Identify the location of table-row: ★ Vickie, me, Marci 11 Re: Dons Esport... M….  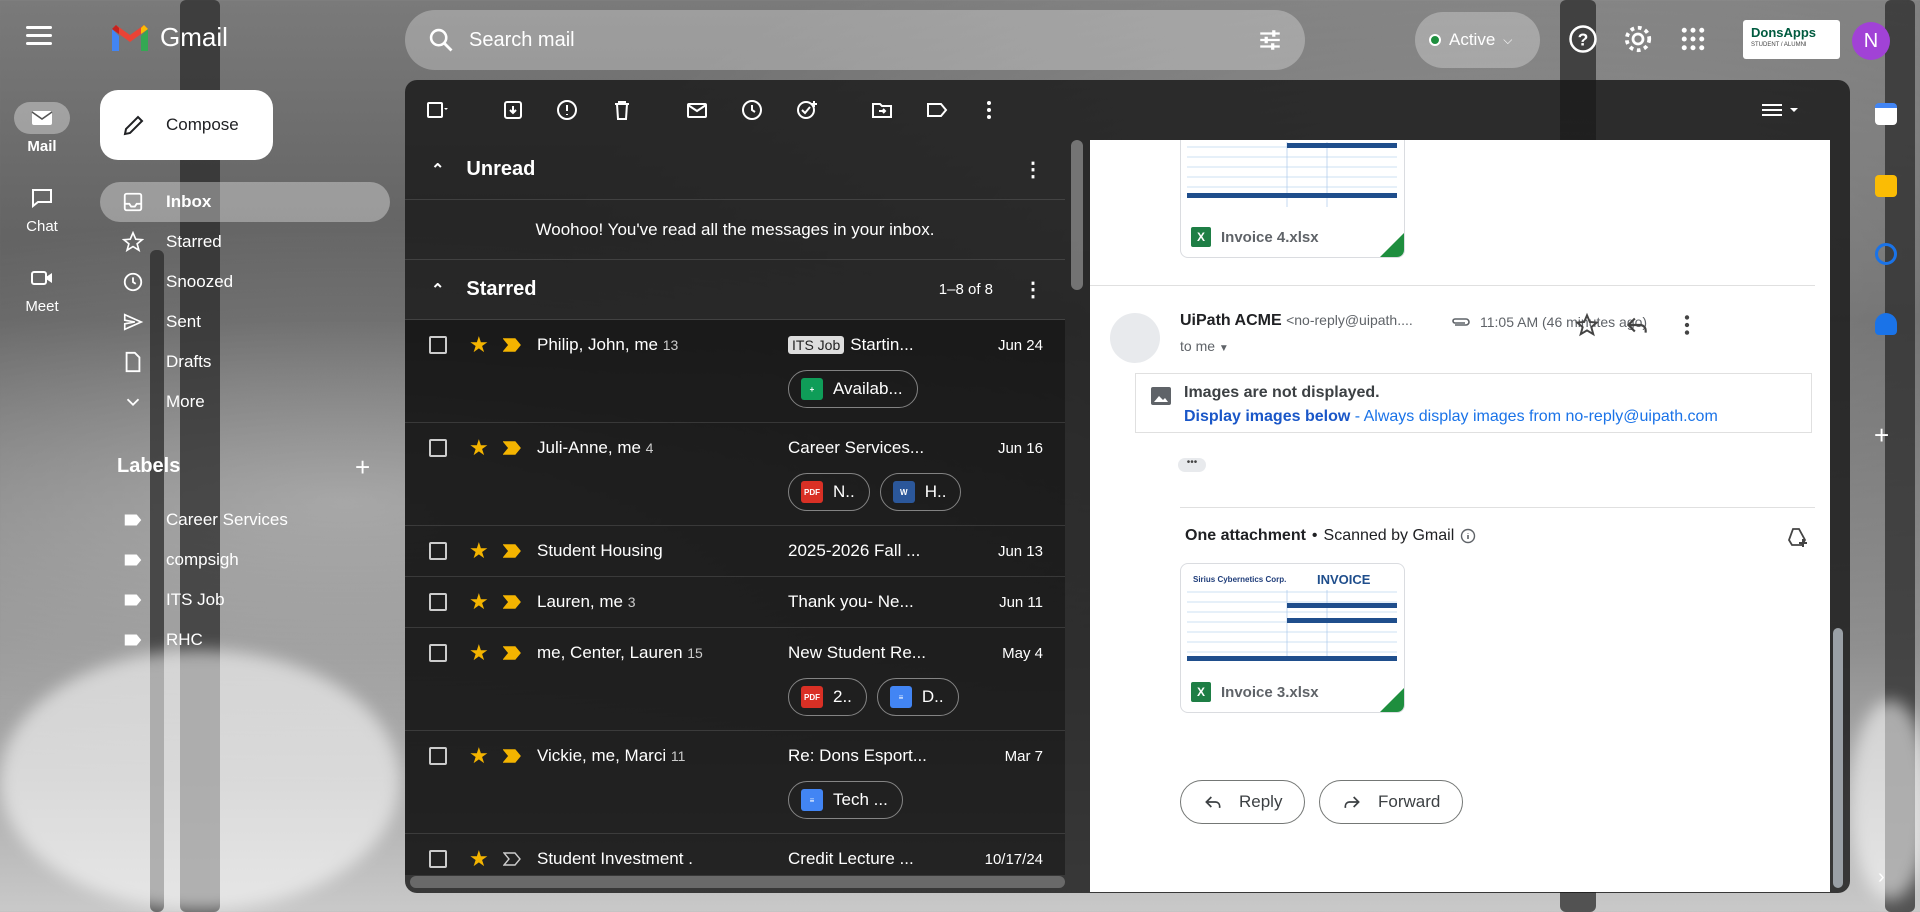
(735, 782).